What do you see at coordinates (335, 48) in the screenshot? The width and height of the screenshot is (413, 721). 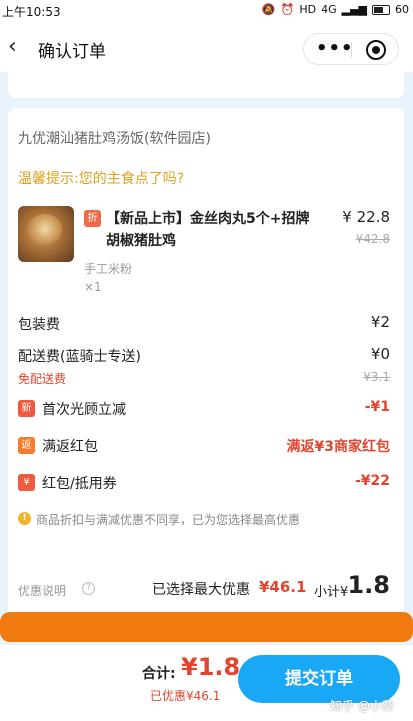 I see `more-icon: •••` at bounding box center [335, 48].